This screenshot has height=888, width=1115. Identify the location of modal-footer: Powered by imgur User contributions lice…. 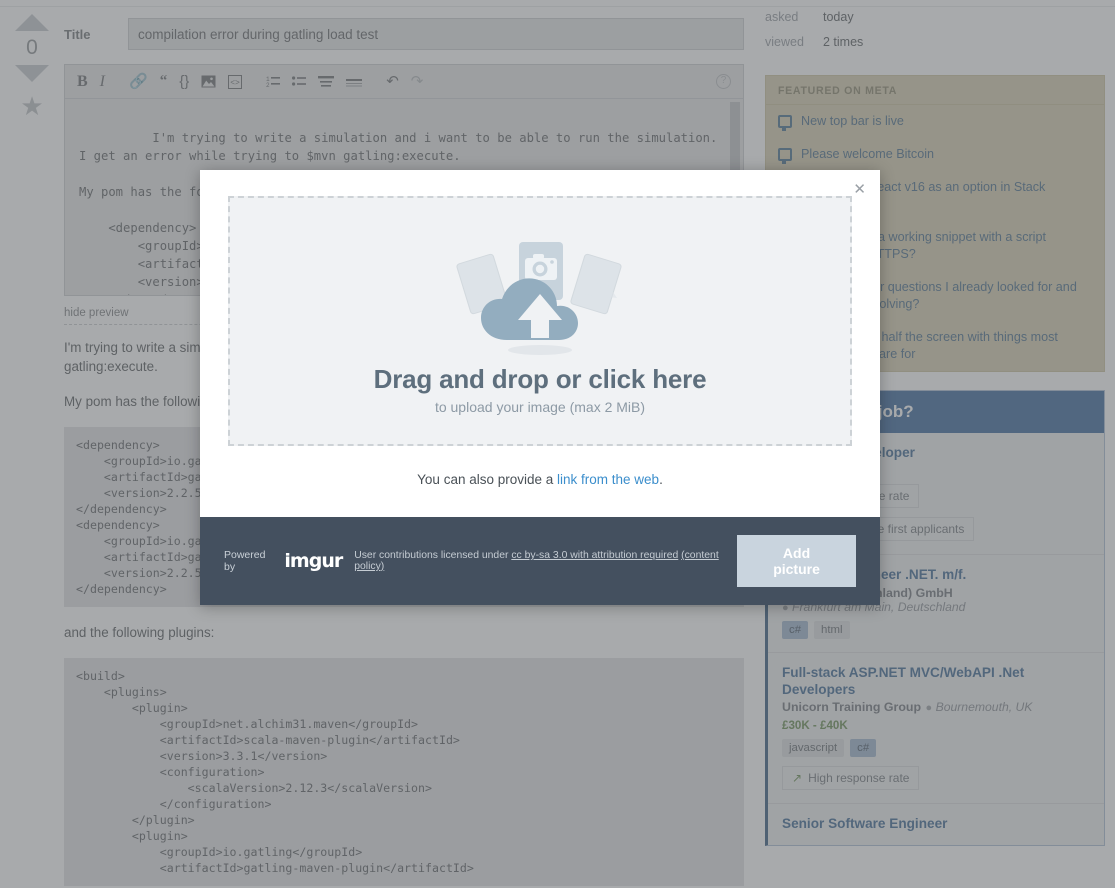
(540, 561).